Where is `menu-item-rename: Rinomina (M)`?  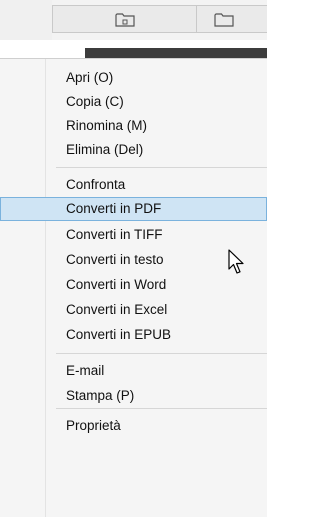 menu-item-rename: Rinomina (M) is located at coordinates (133, 126).